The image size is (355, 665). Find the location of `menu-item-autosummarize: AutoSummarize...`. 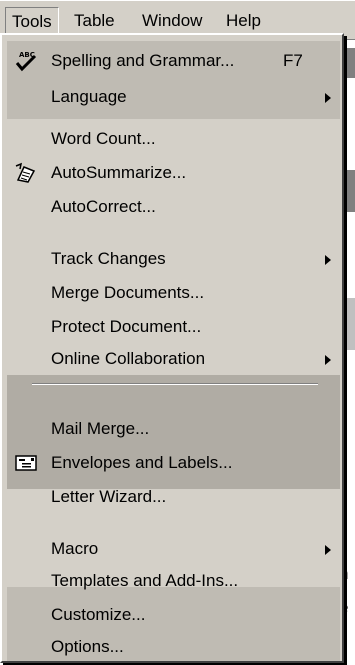

menu-item-autosummarize: AutoSummarize... is located at coordinates (172, 173).